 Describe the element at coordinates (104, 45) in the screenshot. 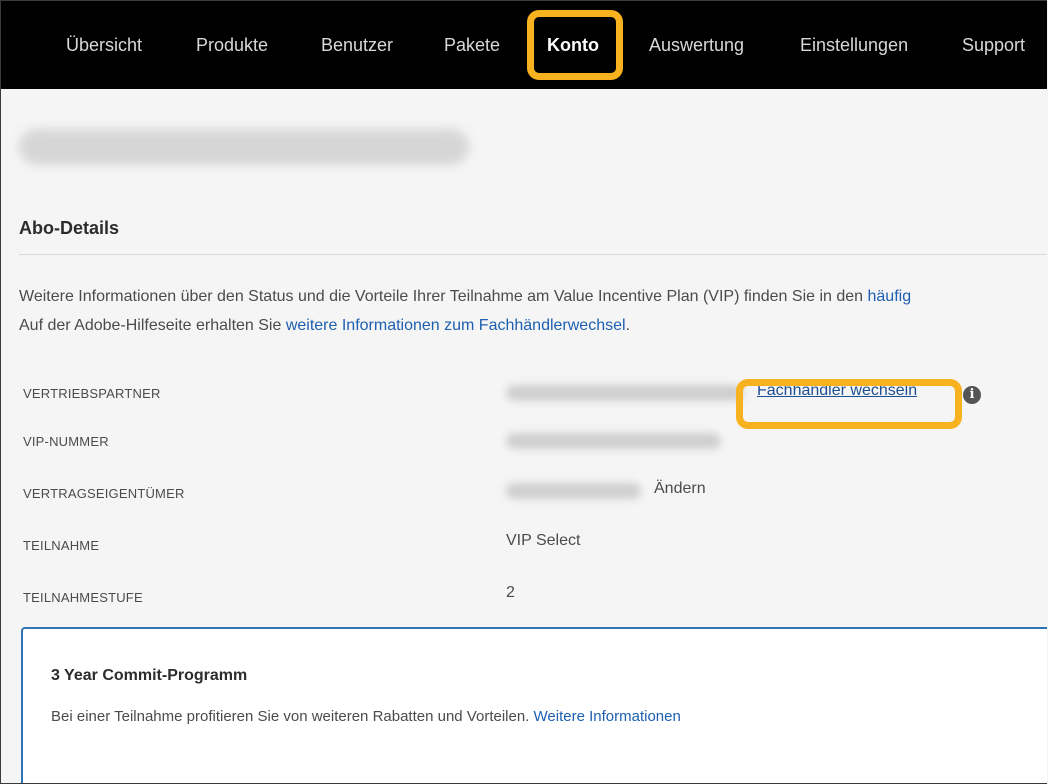

I see `nav-item-uebersicht: Übersicht` at that location.